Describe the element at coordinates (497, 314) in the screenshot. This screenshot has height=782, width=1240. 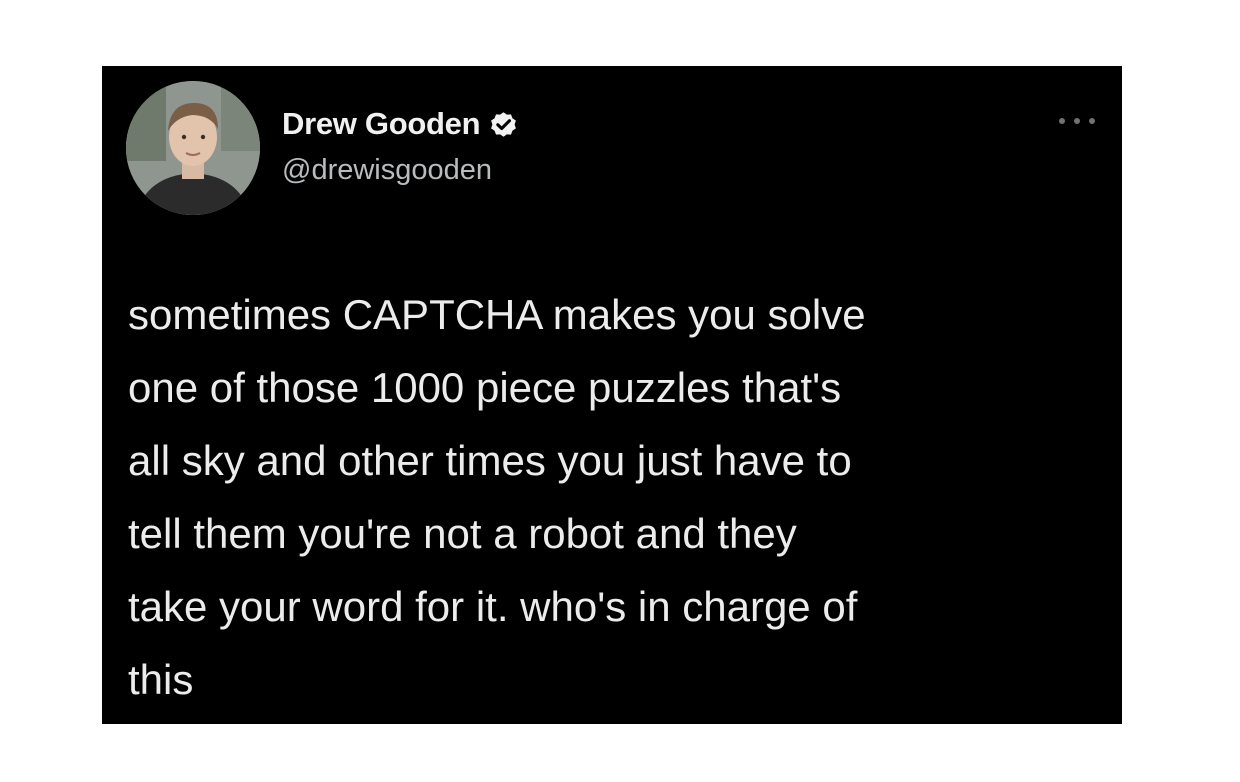
I see `tweet-text-line: sometimes CAPTCHA makes you solve` at that location.